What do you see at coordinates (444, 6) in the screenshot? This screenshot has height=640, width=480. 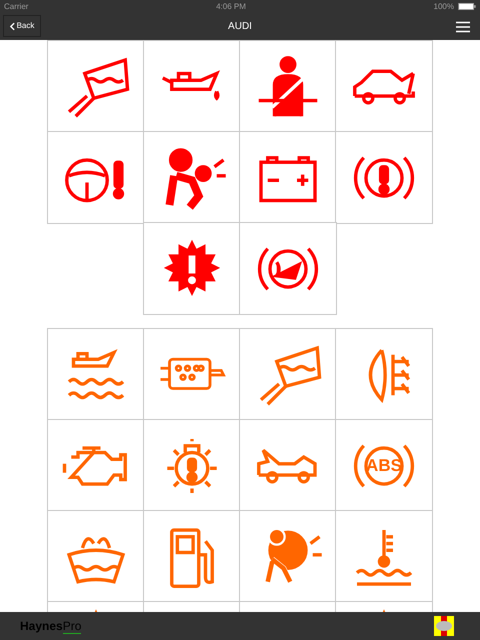 I see `battery-text: 100%` at bounding box center [444, 6].